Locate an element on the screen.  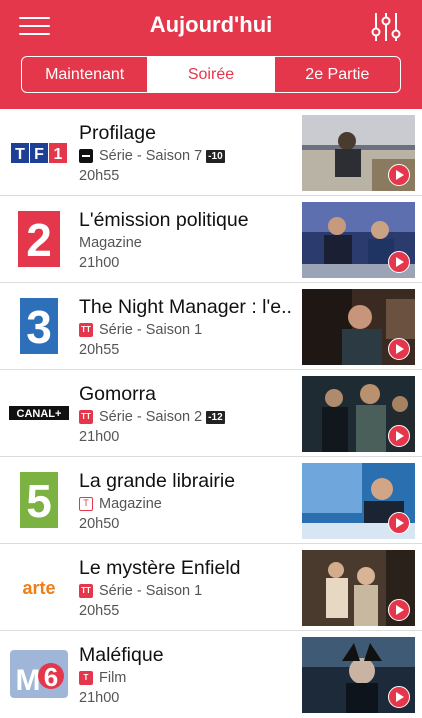
program-title: Le mystère Enfield is located at coordinates (160, 568).